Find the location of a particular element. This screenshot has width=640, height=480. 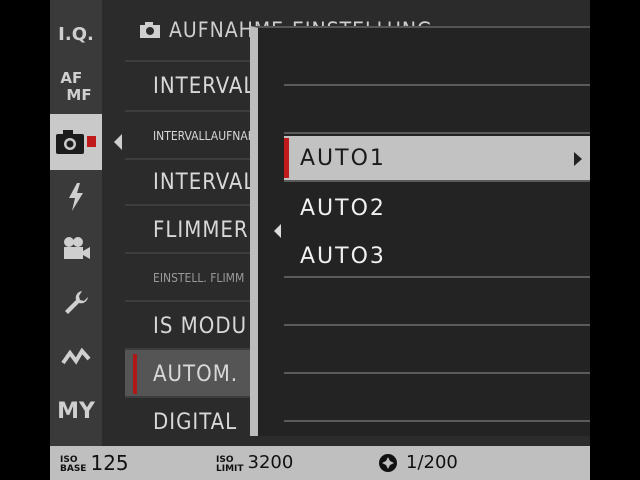

status-bar: ISO BASE 125 ISO LIMIT 3200 1/200 is located at coordinates (320, 463).